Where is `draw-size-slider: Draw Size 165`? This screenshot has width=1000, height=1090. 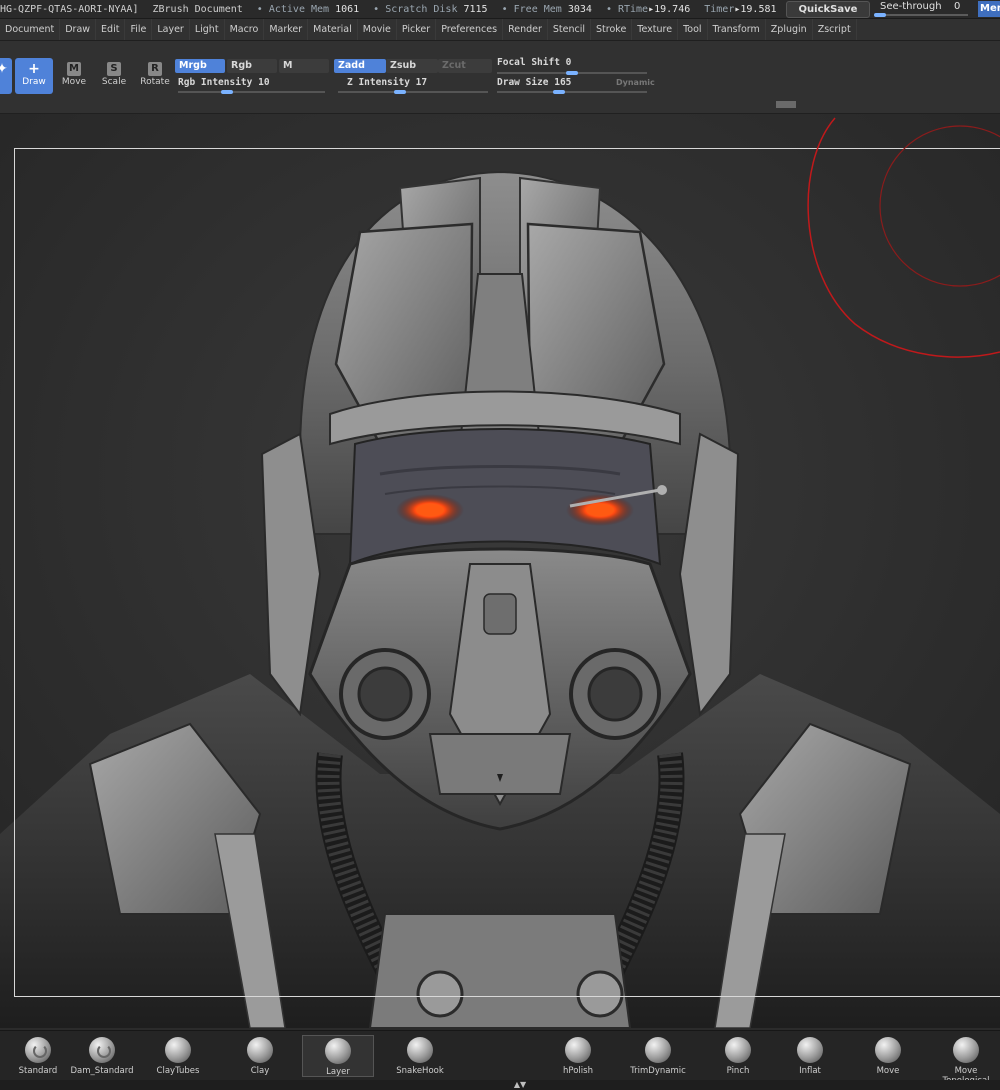 draw-size-slider: Draw Size 165 is located at coordinates (534, 82).